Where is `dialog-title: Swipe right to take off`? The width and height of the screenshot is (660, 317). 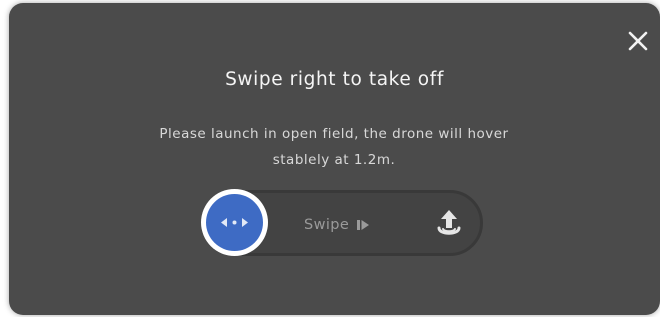 dialog-title: Swipe right to take off is located at coordinates (334, 79).